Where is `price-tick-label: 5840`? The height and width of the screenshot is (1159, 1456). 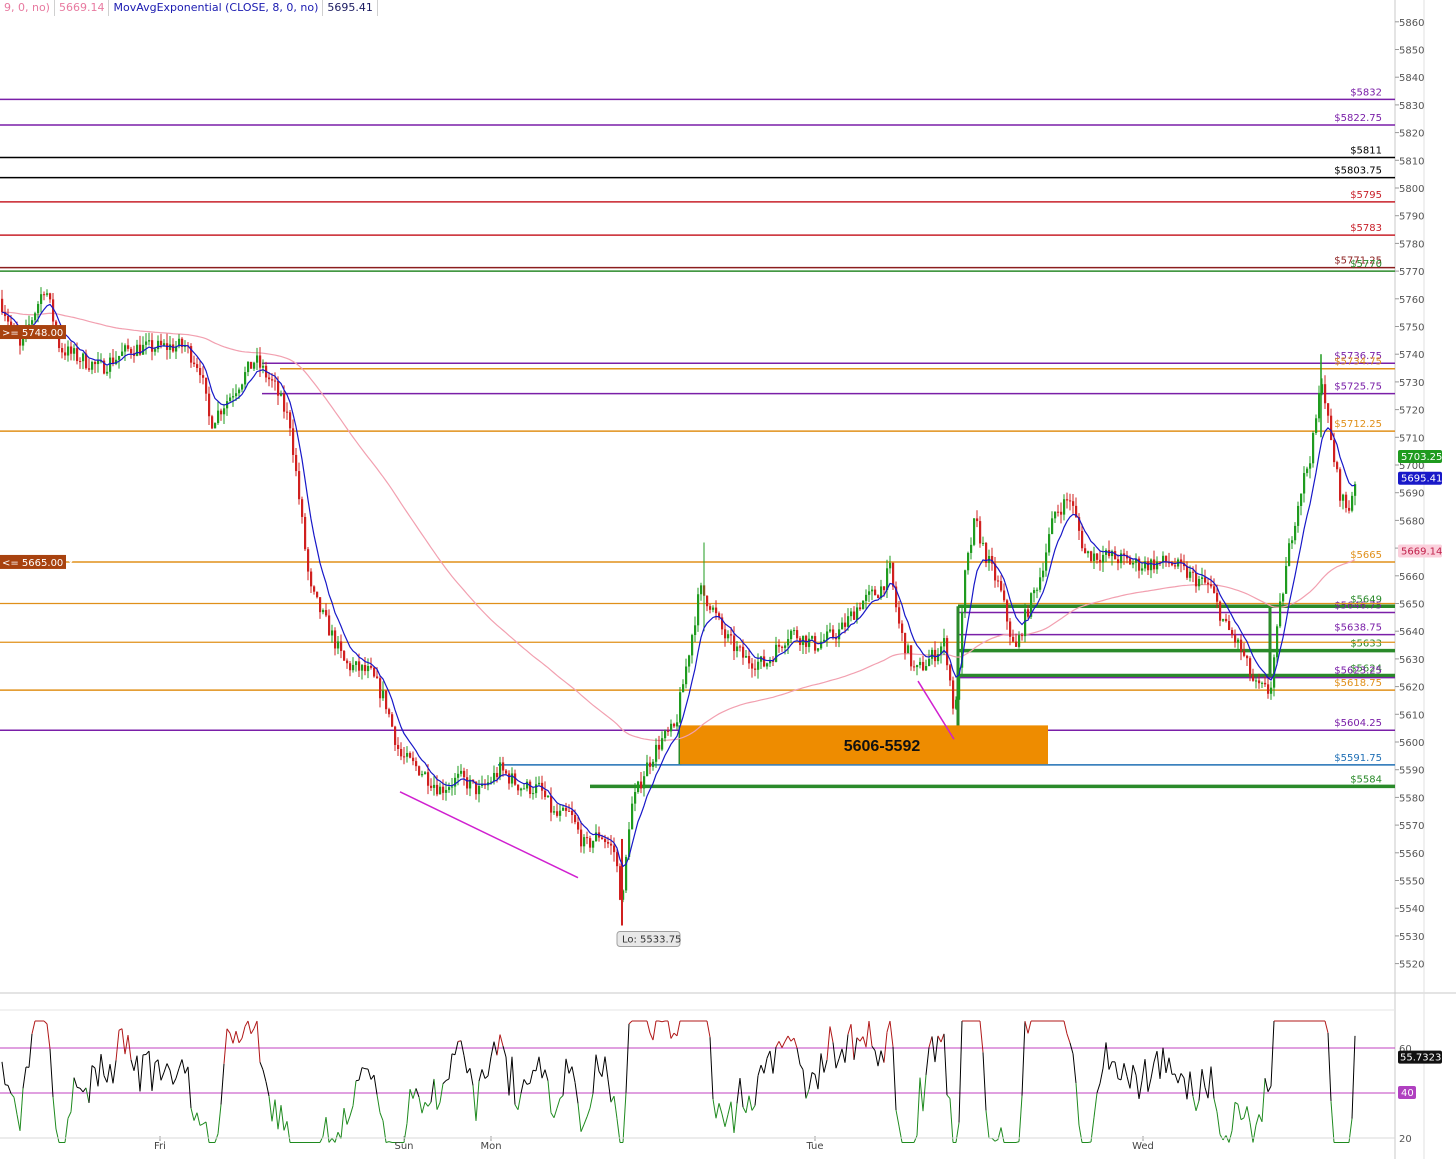 price-tick-label: 5840 is located at coordinates (1411, 78).